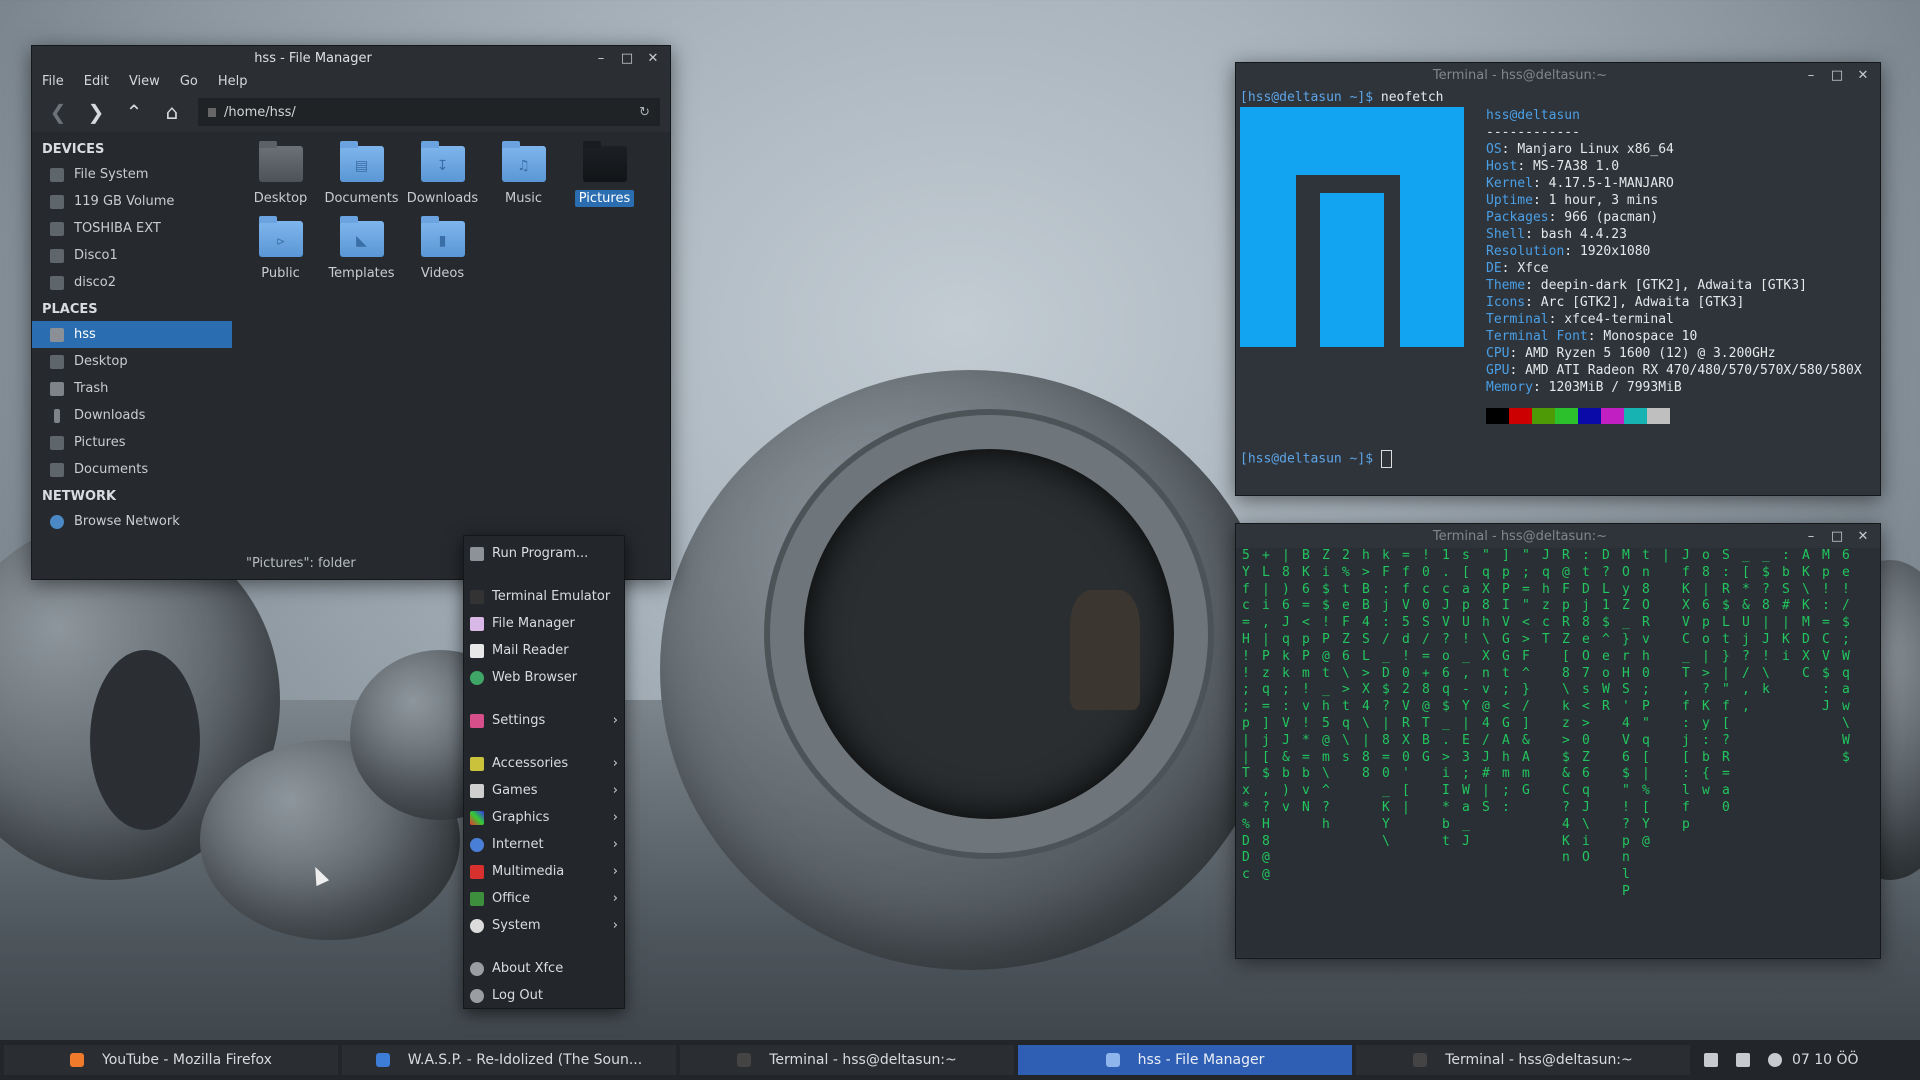  Describe the element at coordinates (58, 112) in the screenshot. I see `back-icon: ❮` at that location.